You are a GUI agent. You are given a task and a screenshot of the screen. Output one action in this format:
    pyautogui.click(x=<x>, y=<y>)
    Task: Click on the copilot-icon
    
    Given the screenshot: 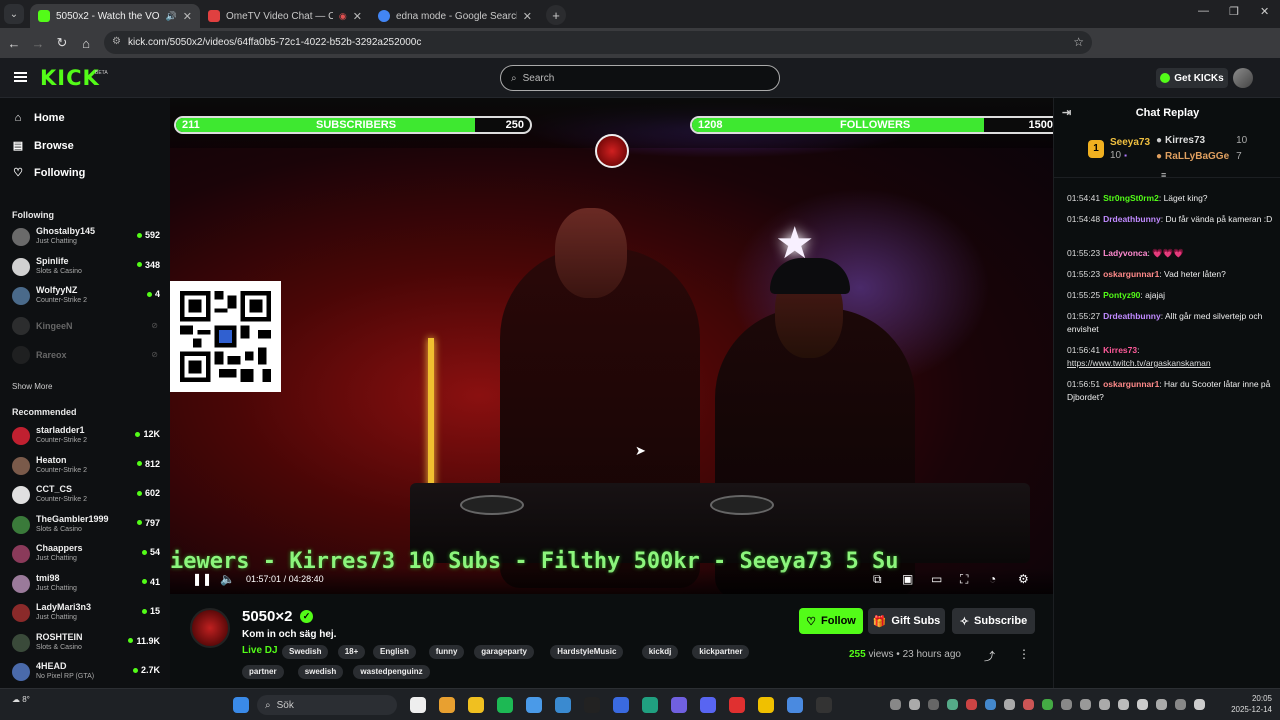 What is the action you would take?
    pyautogui.click(x=447, y=705)
    